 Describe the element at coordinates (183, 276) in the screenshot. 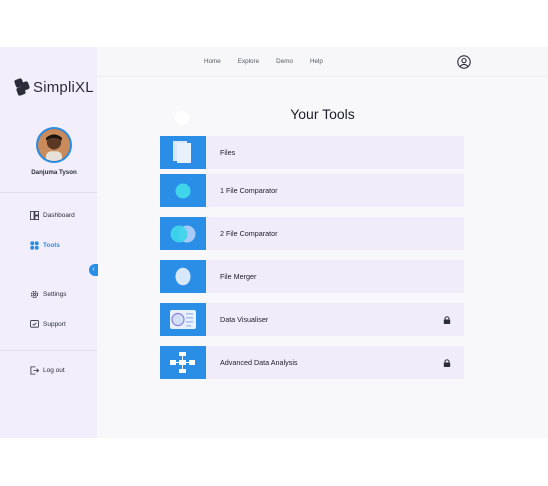

I see `merge-icon` at that location.